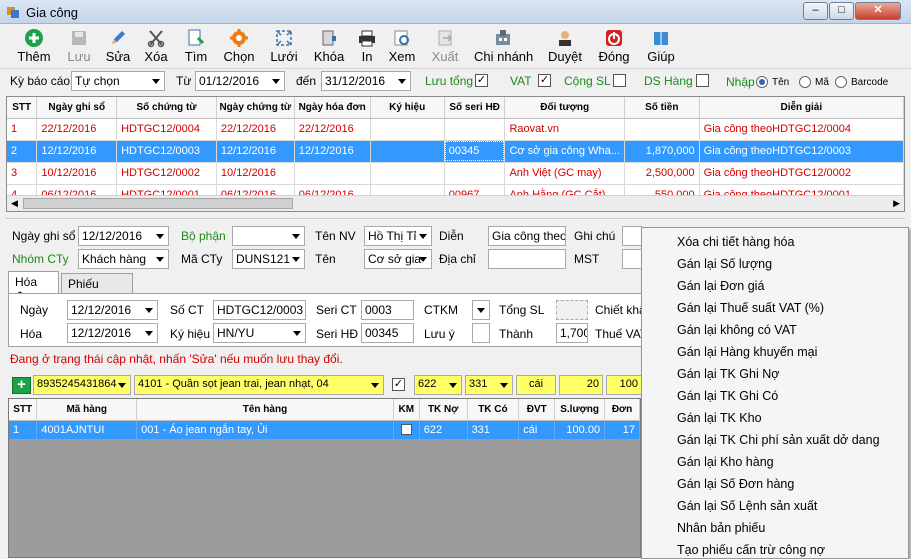 This screenshot has height=559, width=911. Describe the element at coordinates (632, 259) in the screenshot. I see `mst-input` at that location.